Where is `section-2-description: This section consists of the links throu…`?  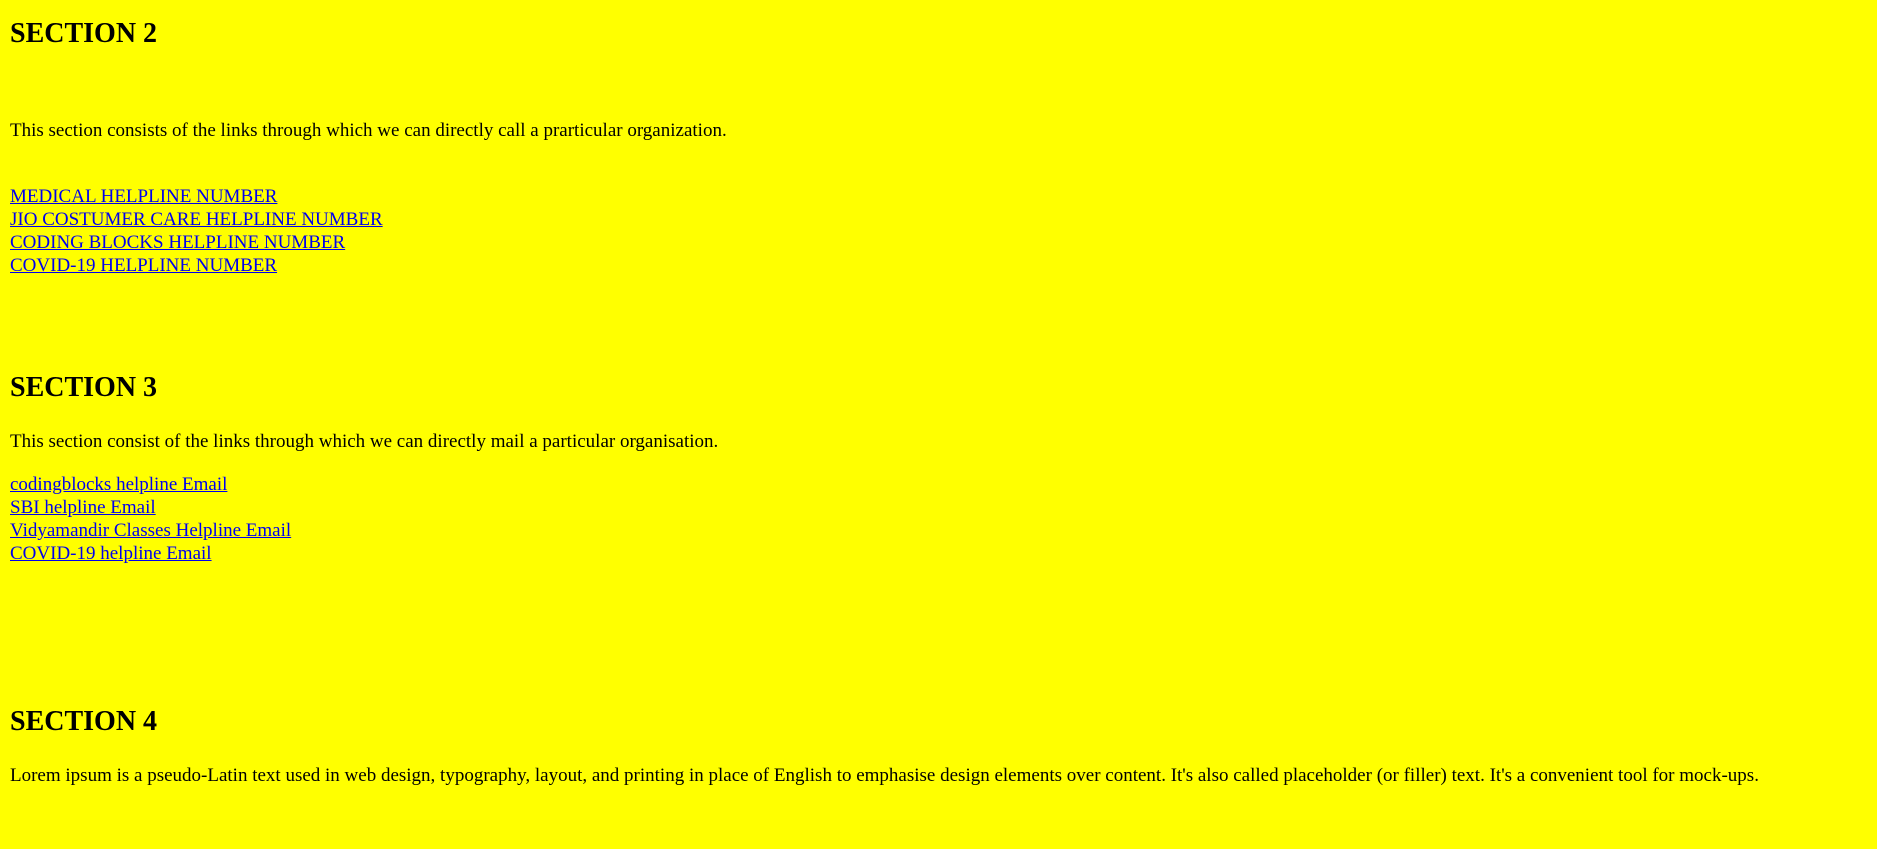 section-2-description: This section consists of the links throu… is located at coordinates (368, 130).